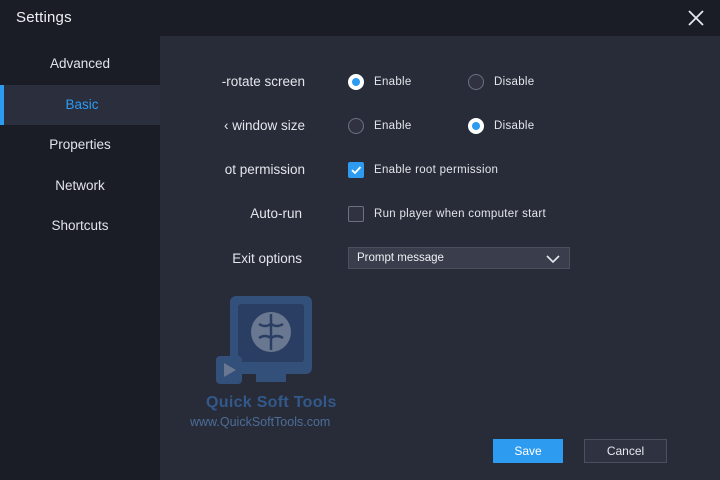 The height and width of the screenshot is (480, 720). Describe the element at coordinates (514, 126) in the screenshot. I see `window-size-disable-label: Disable` at that location.